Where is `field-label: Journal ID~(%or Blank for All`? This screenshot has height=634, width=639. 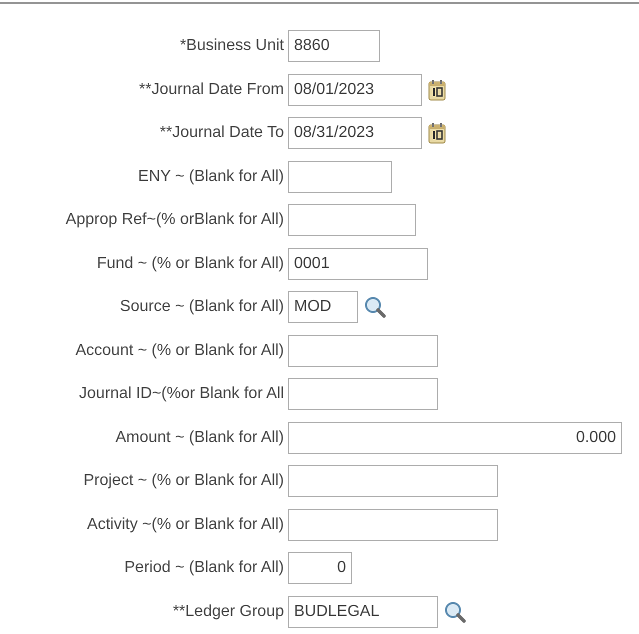 field-label: Journal ID~(%or Blank for All is located at coordinates (181, 394).